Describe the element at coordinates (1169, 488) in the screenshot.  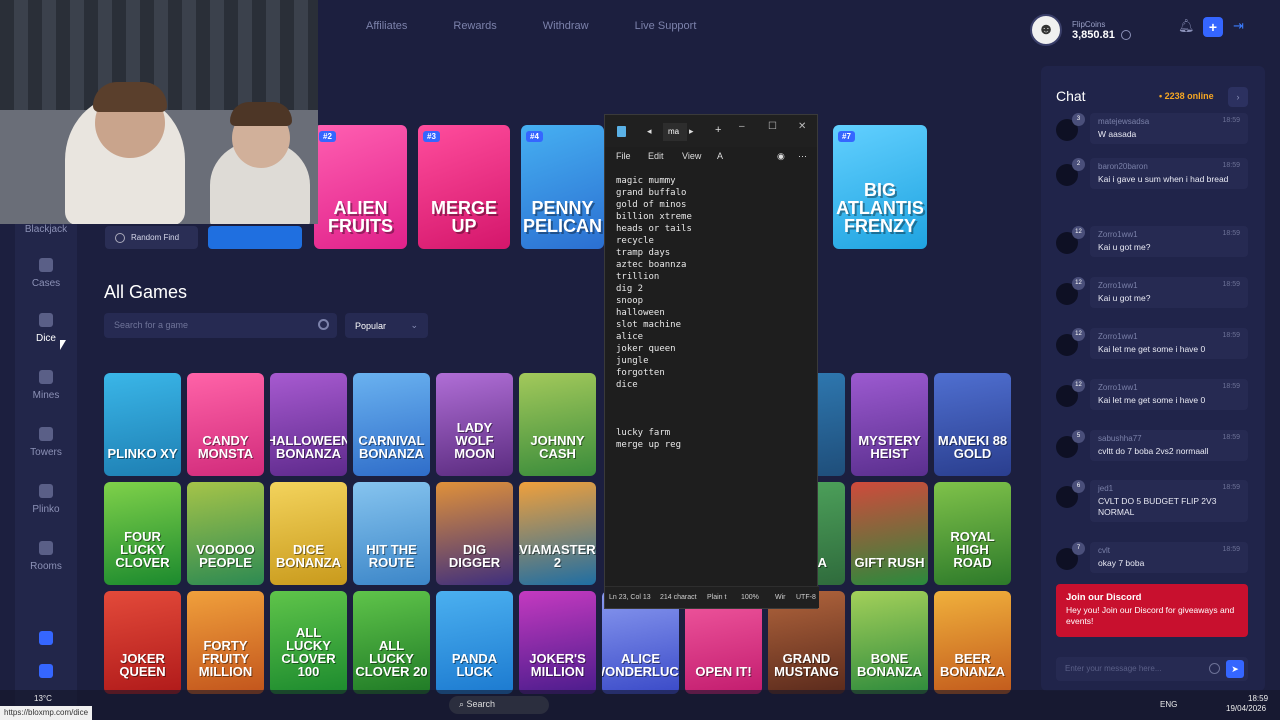
I see `username: jed1` at that location.